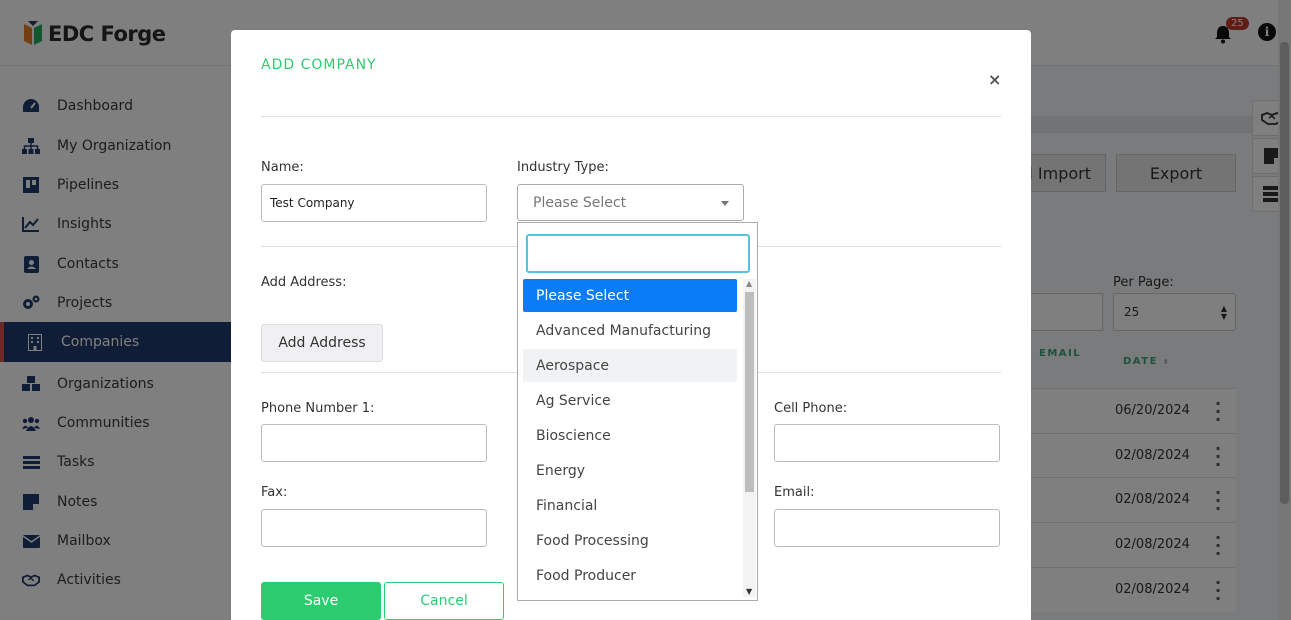 This screenshot has width=1291, height=620. What do you see at coordinates (374, 203) in the screenshot?
I see `name-input: Test Company` at bounding box center [374, 203].